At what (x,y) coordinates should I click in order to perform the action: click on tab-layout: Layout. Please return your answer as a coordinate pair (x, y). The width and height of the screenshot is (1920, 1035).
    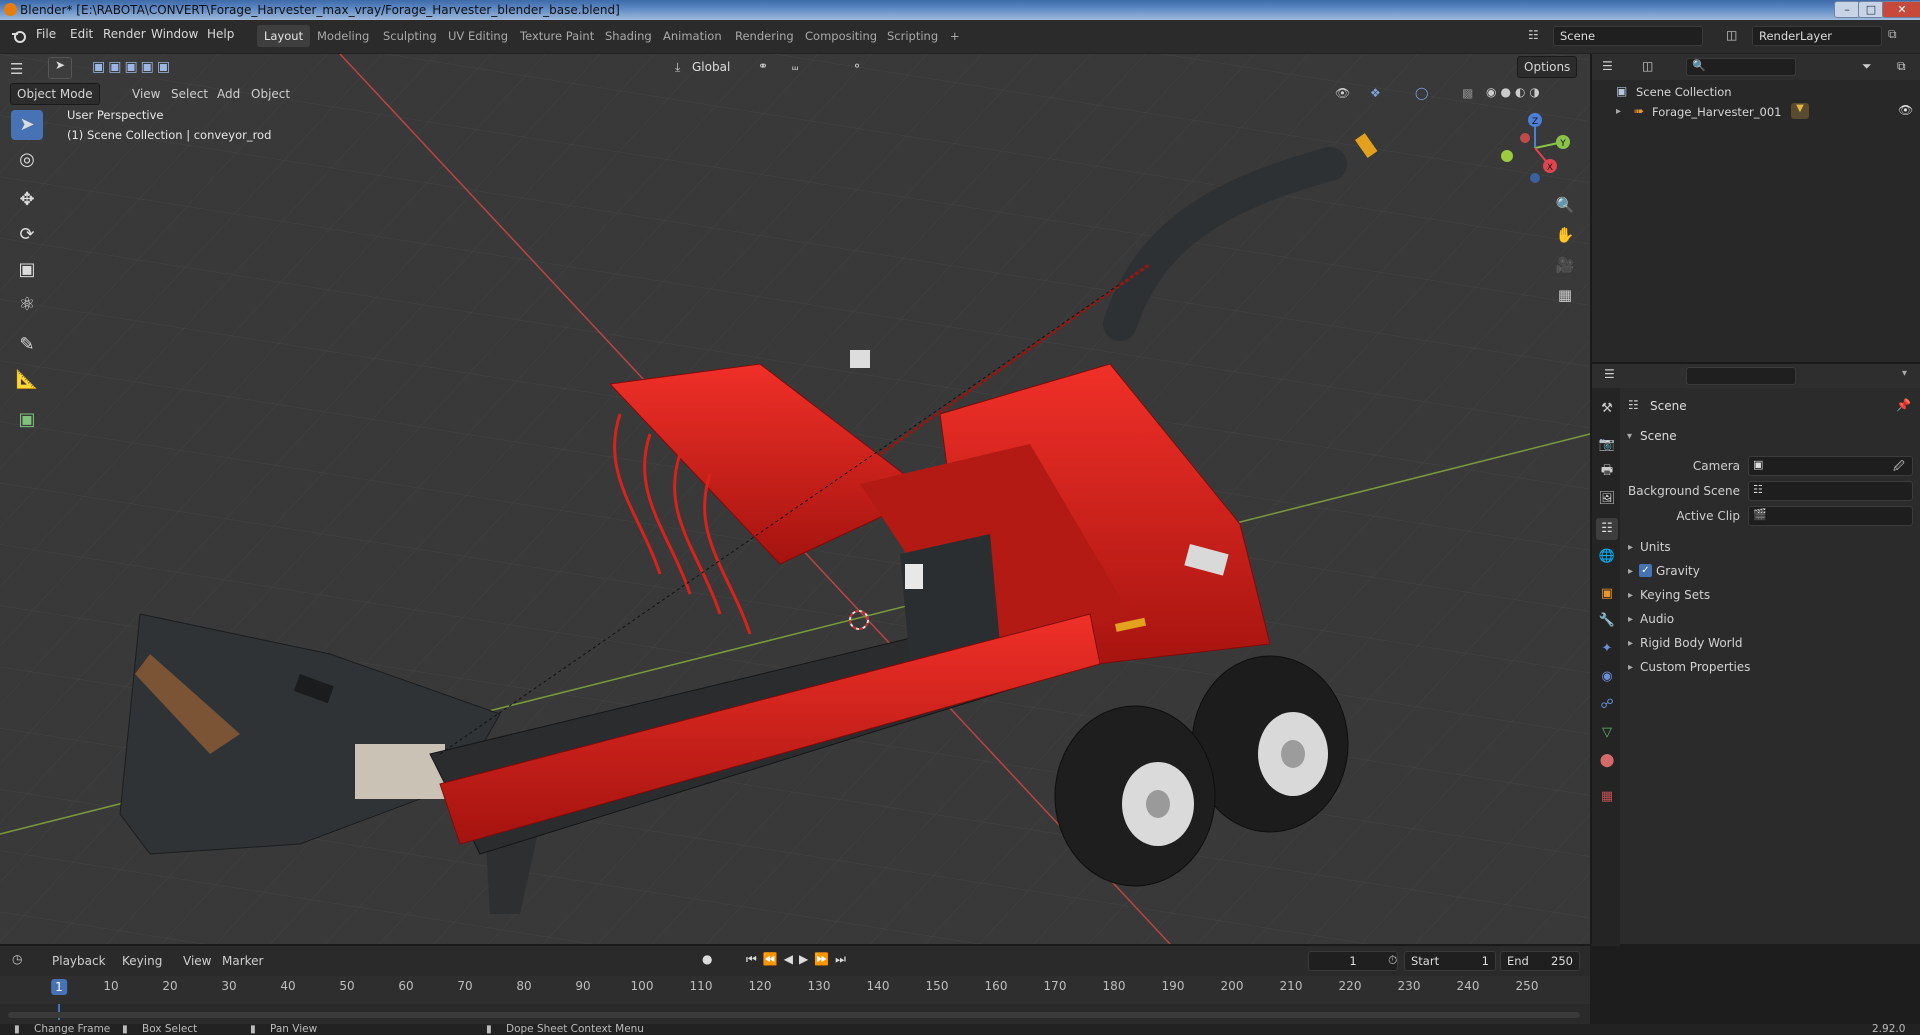
    Looking at the image, I should click on (284, 36).